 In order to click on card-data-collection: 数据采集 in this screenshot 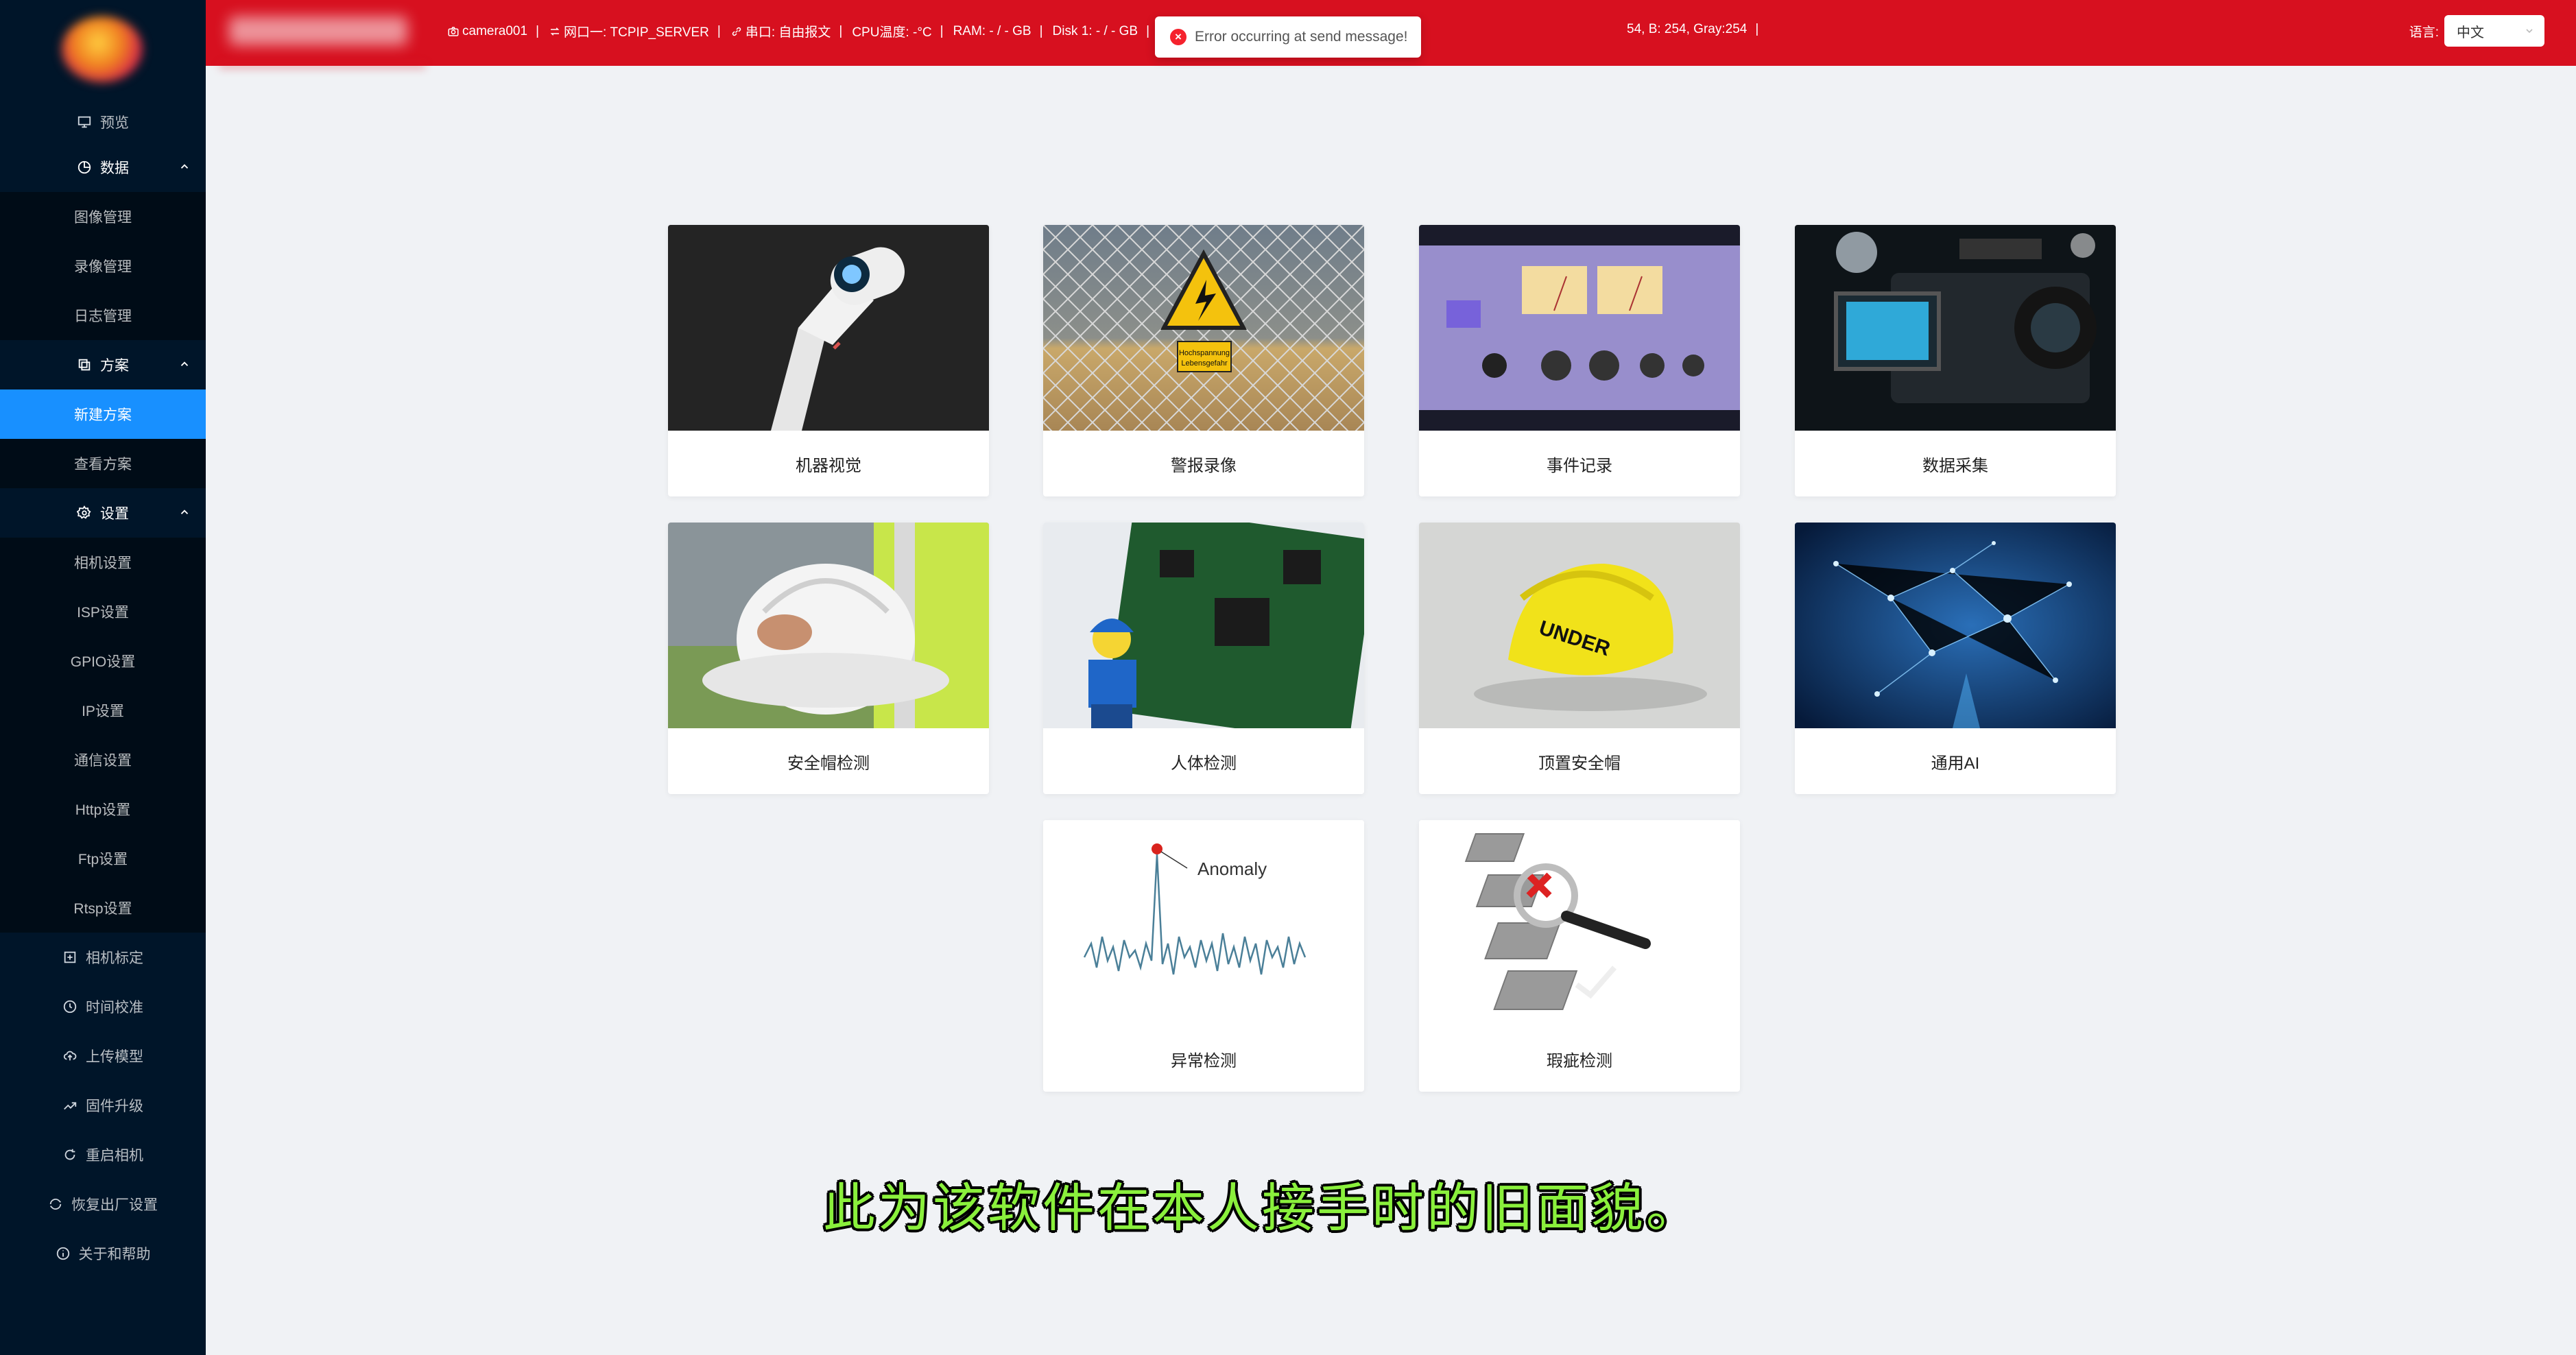, I will do `click(1955, 361)`.